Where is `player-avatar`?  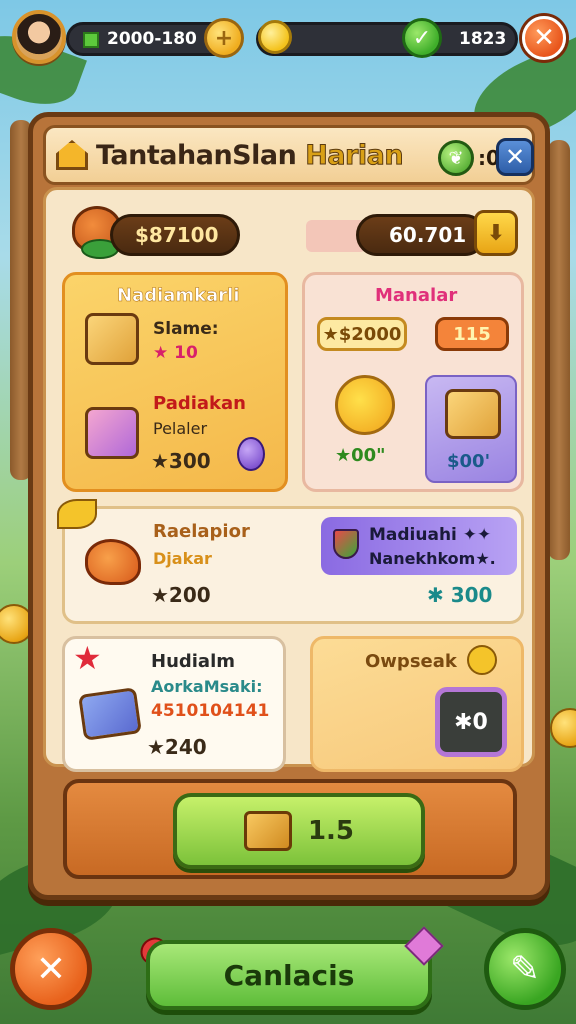
player-avatar is located at coordinates (39, 37).